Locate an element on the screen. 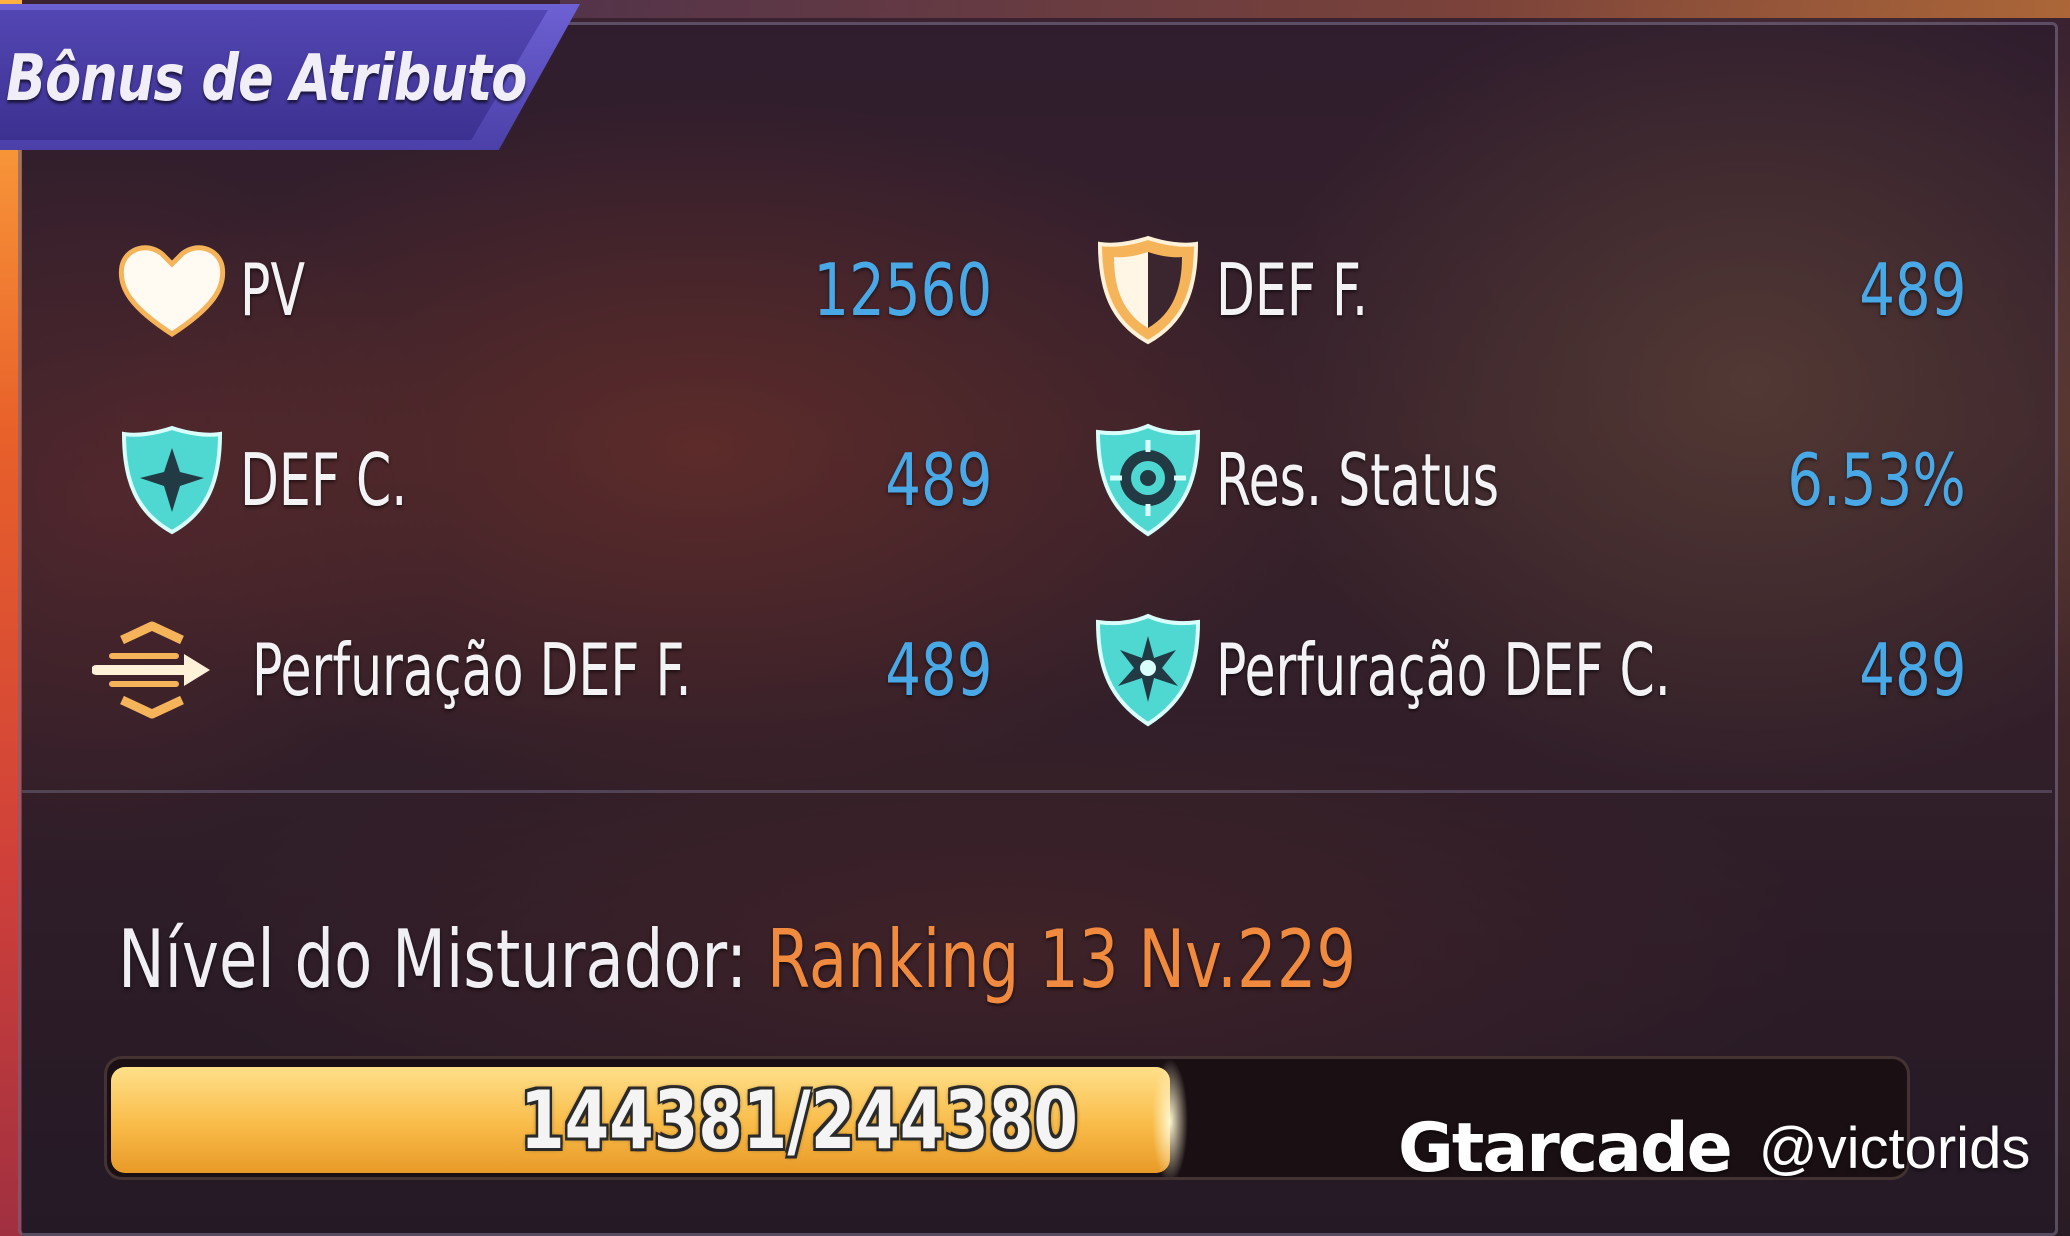 Image resolution: width=2070 pixels, height=1236 pixels. watermark: Gtarcade @victorids is located at coordinates (1714, 1148).